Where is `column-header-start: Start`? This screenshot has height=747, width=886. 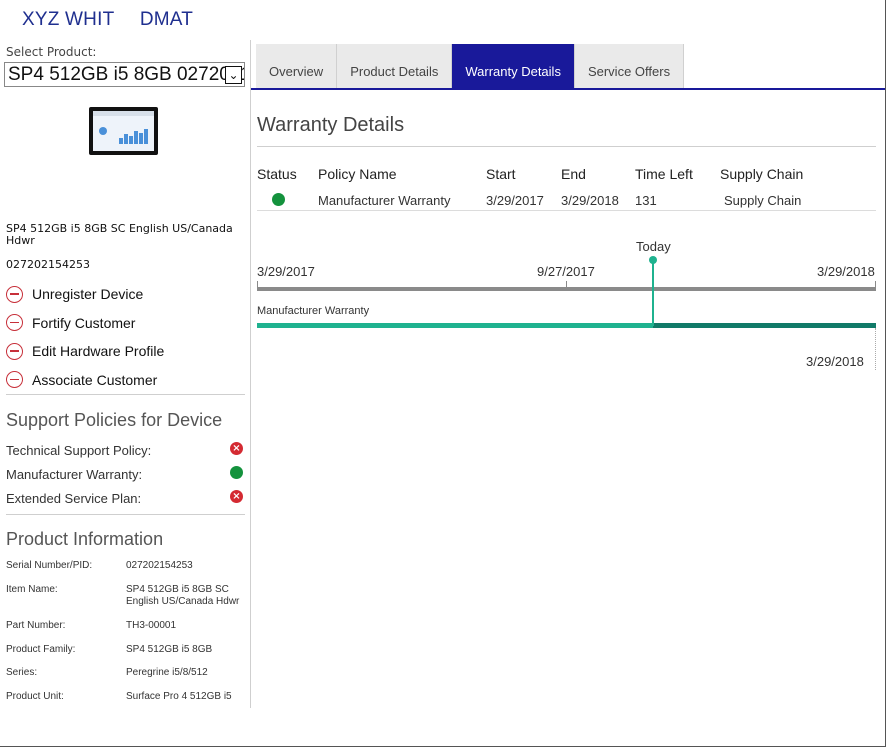
column-header-start: Start is located at coordinates (501, 174).